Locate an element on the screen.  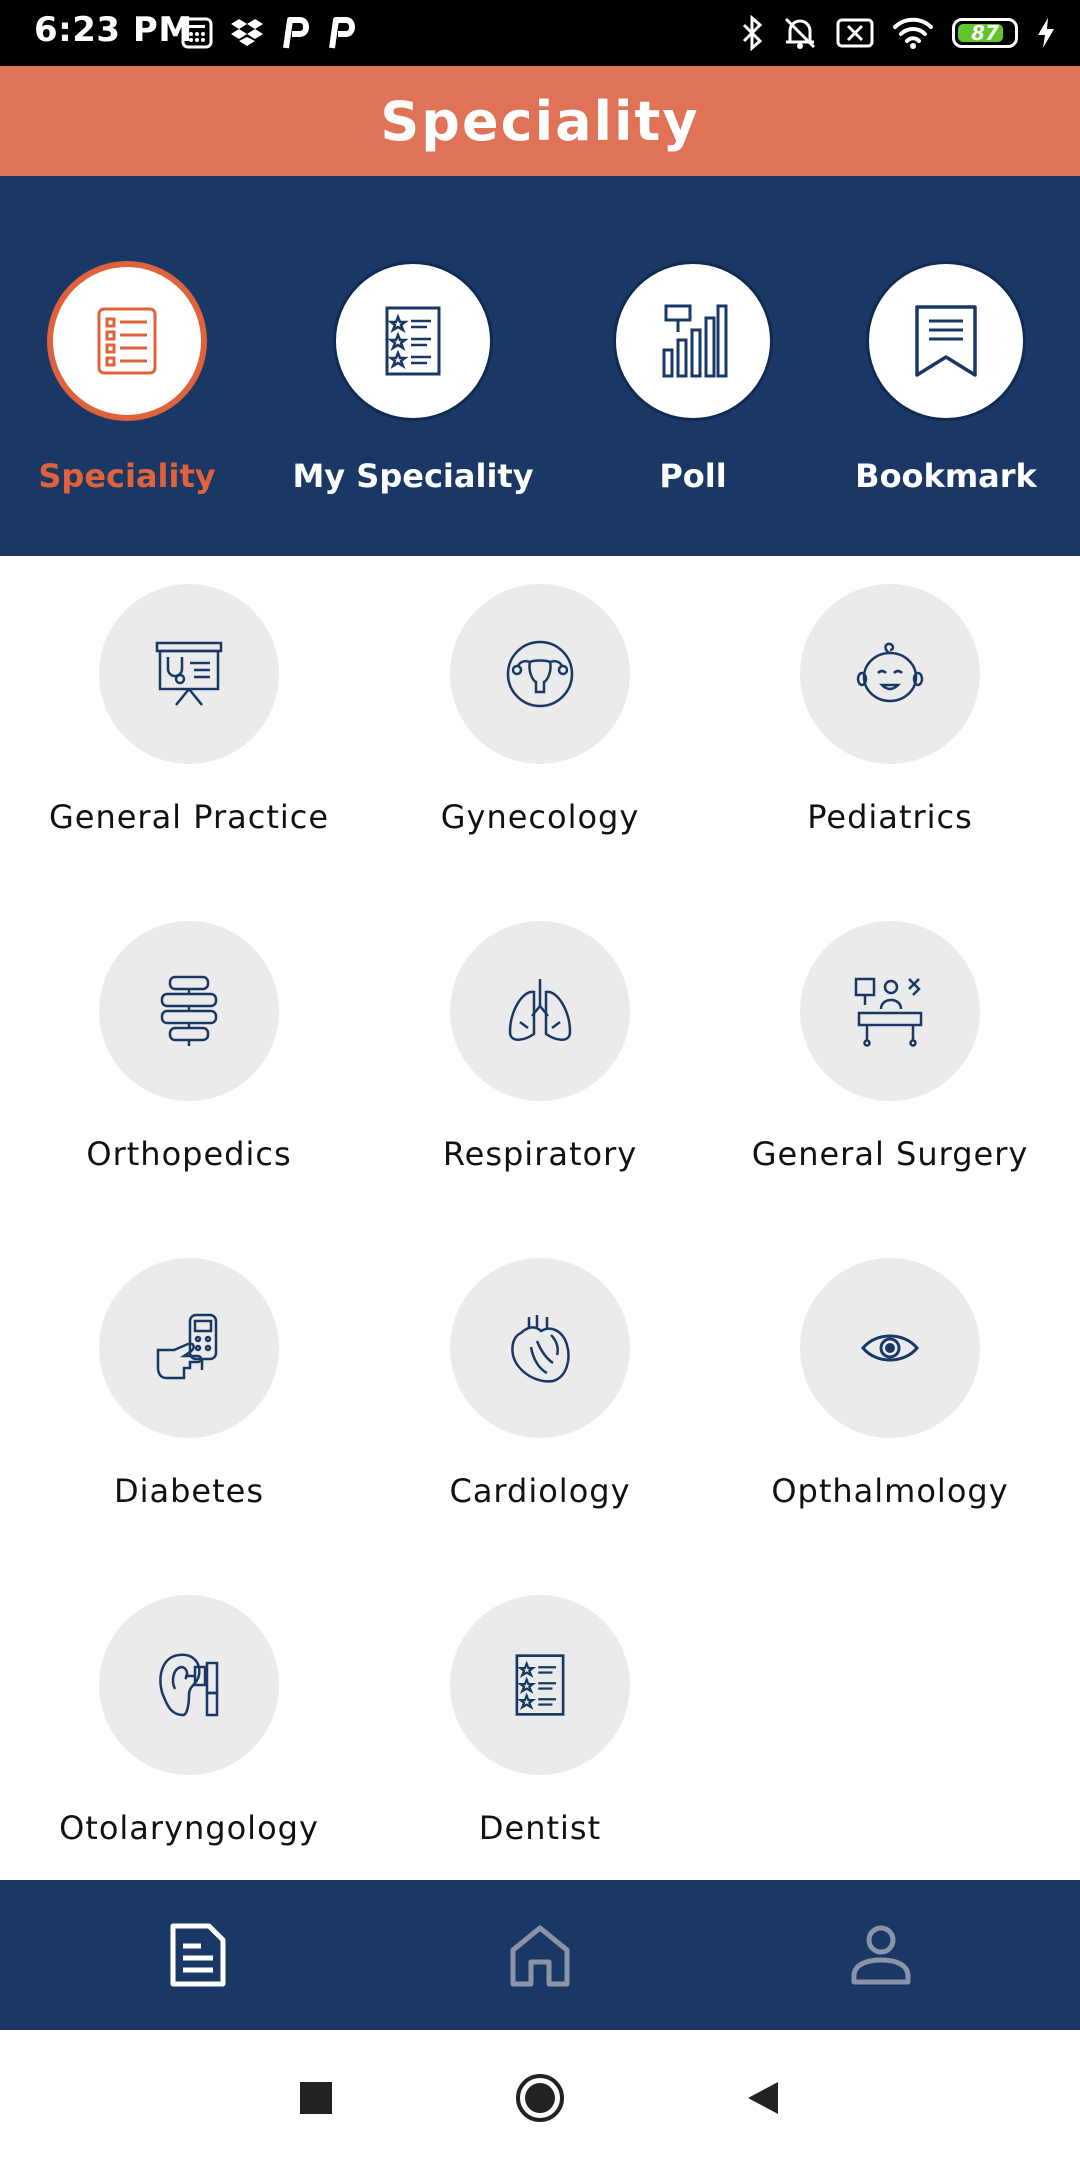
speciality-label: Diabetes is located at coordinates (189, 1491).